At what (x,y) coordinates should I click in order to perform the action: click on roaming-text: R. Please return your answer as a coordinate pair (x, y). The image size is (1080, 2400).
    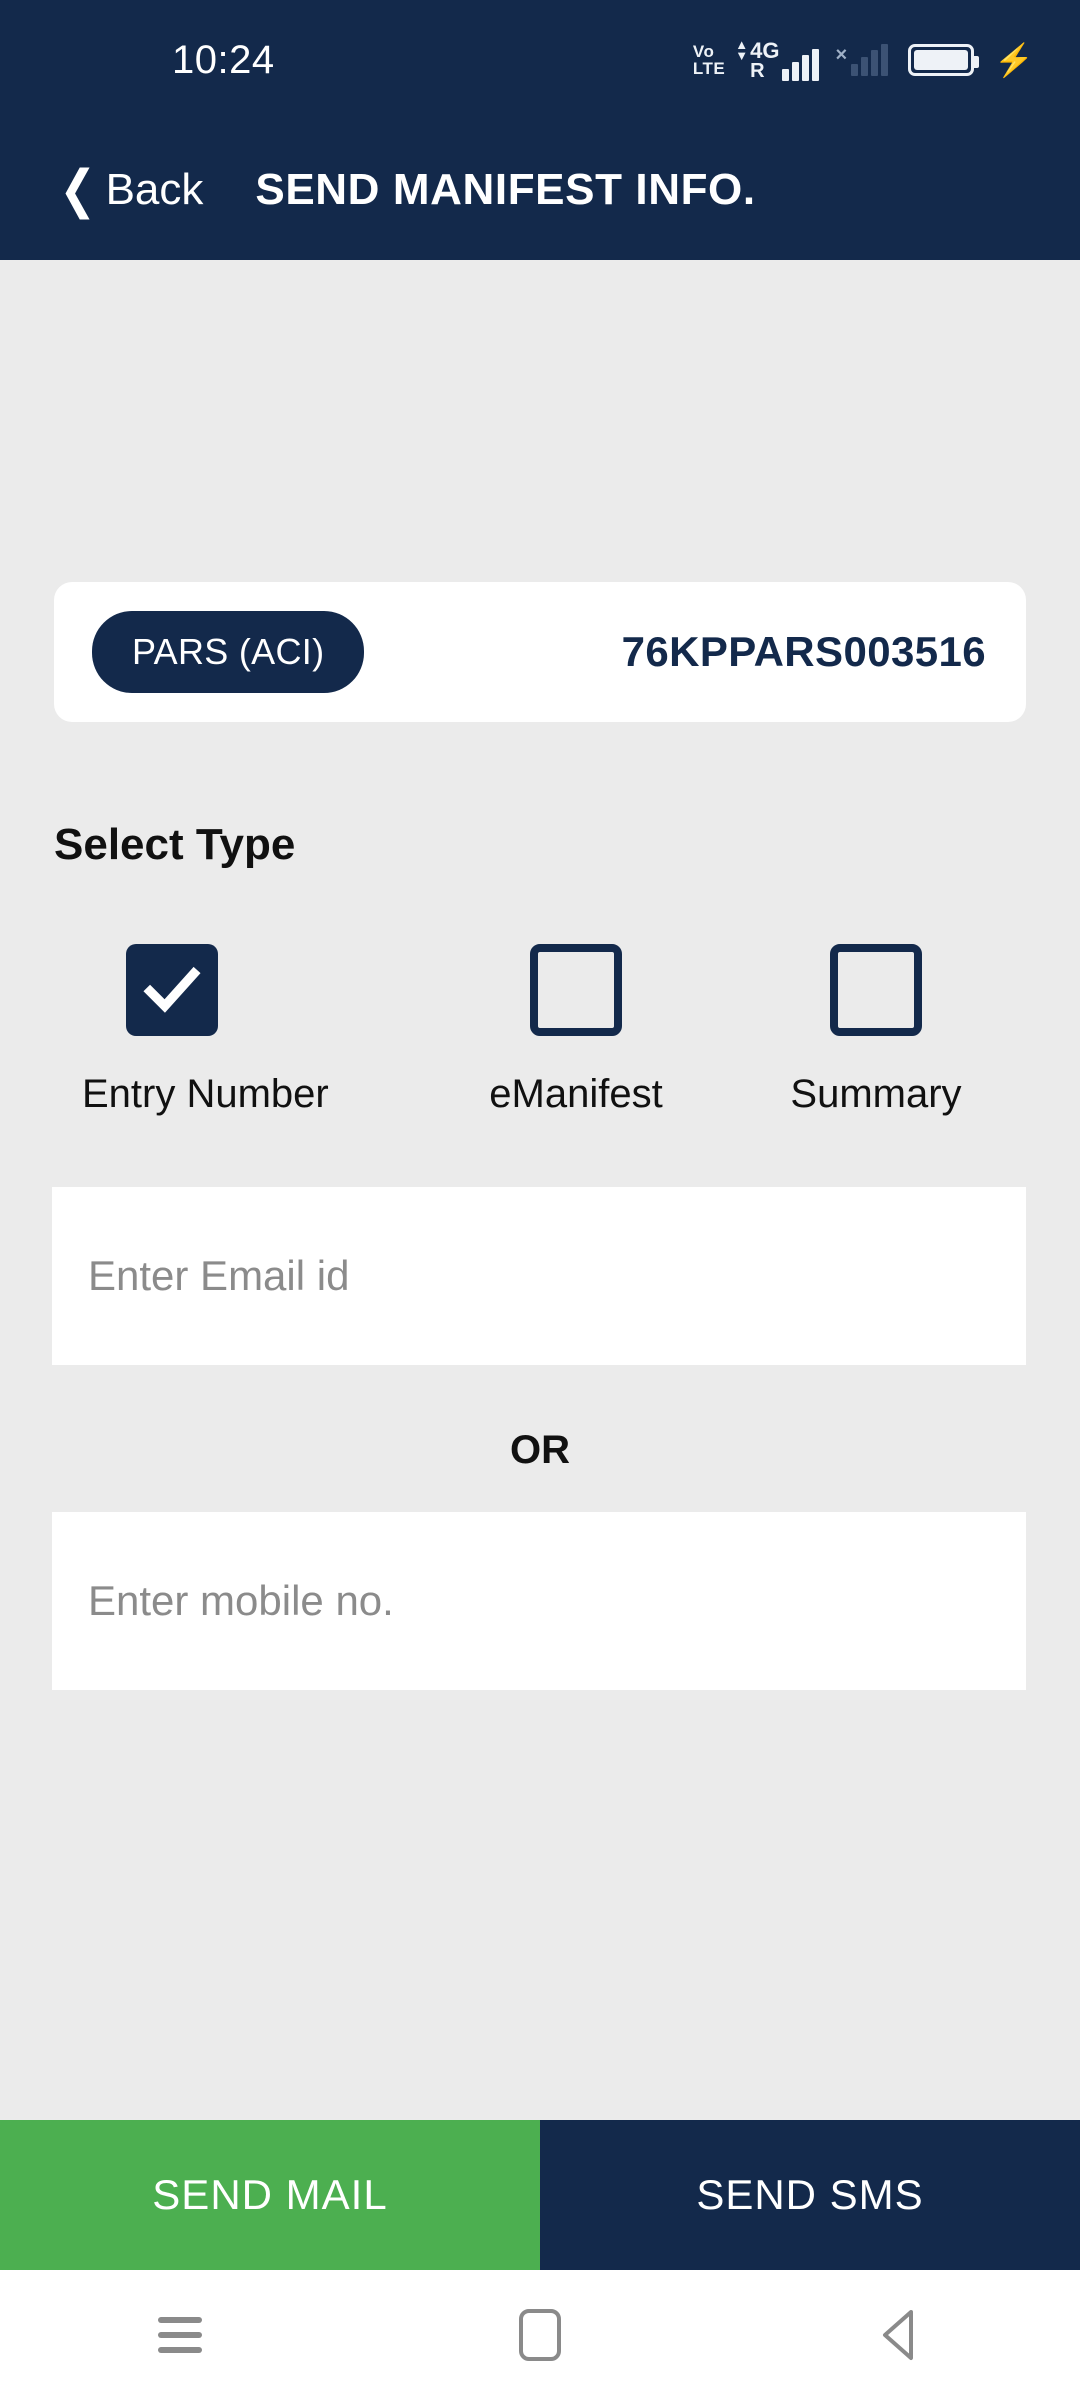
    Looking at the image, I should click on (757, 70).